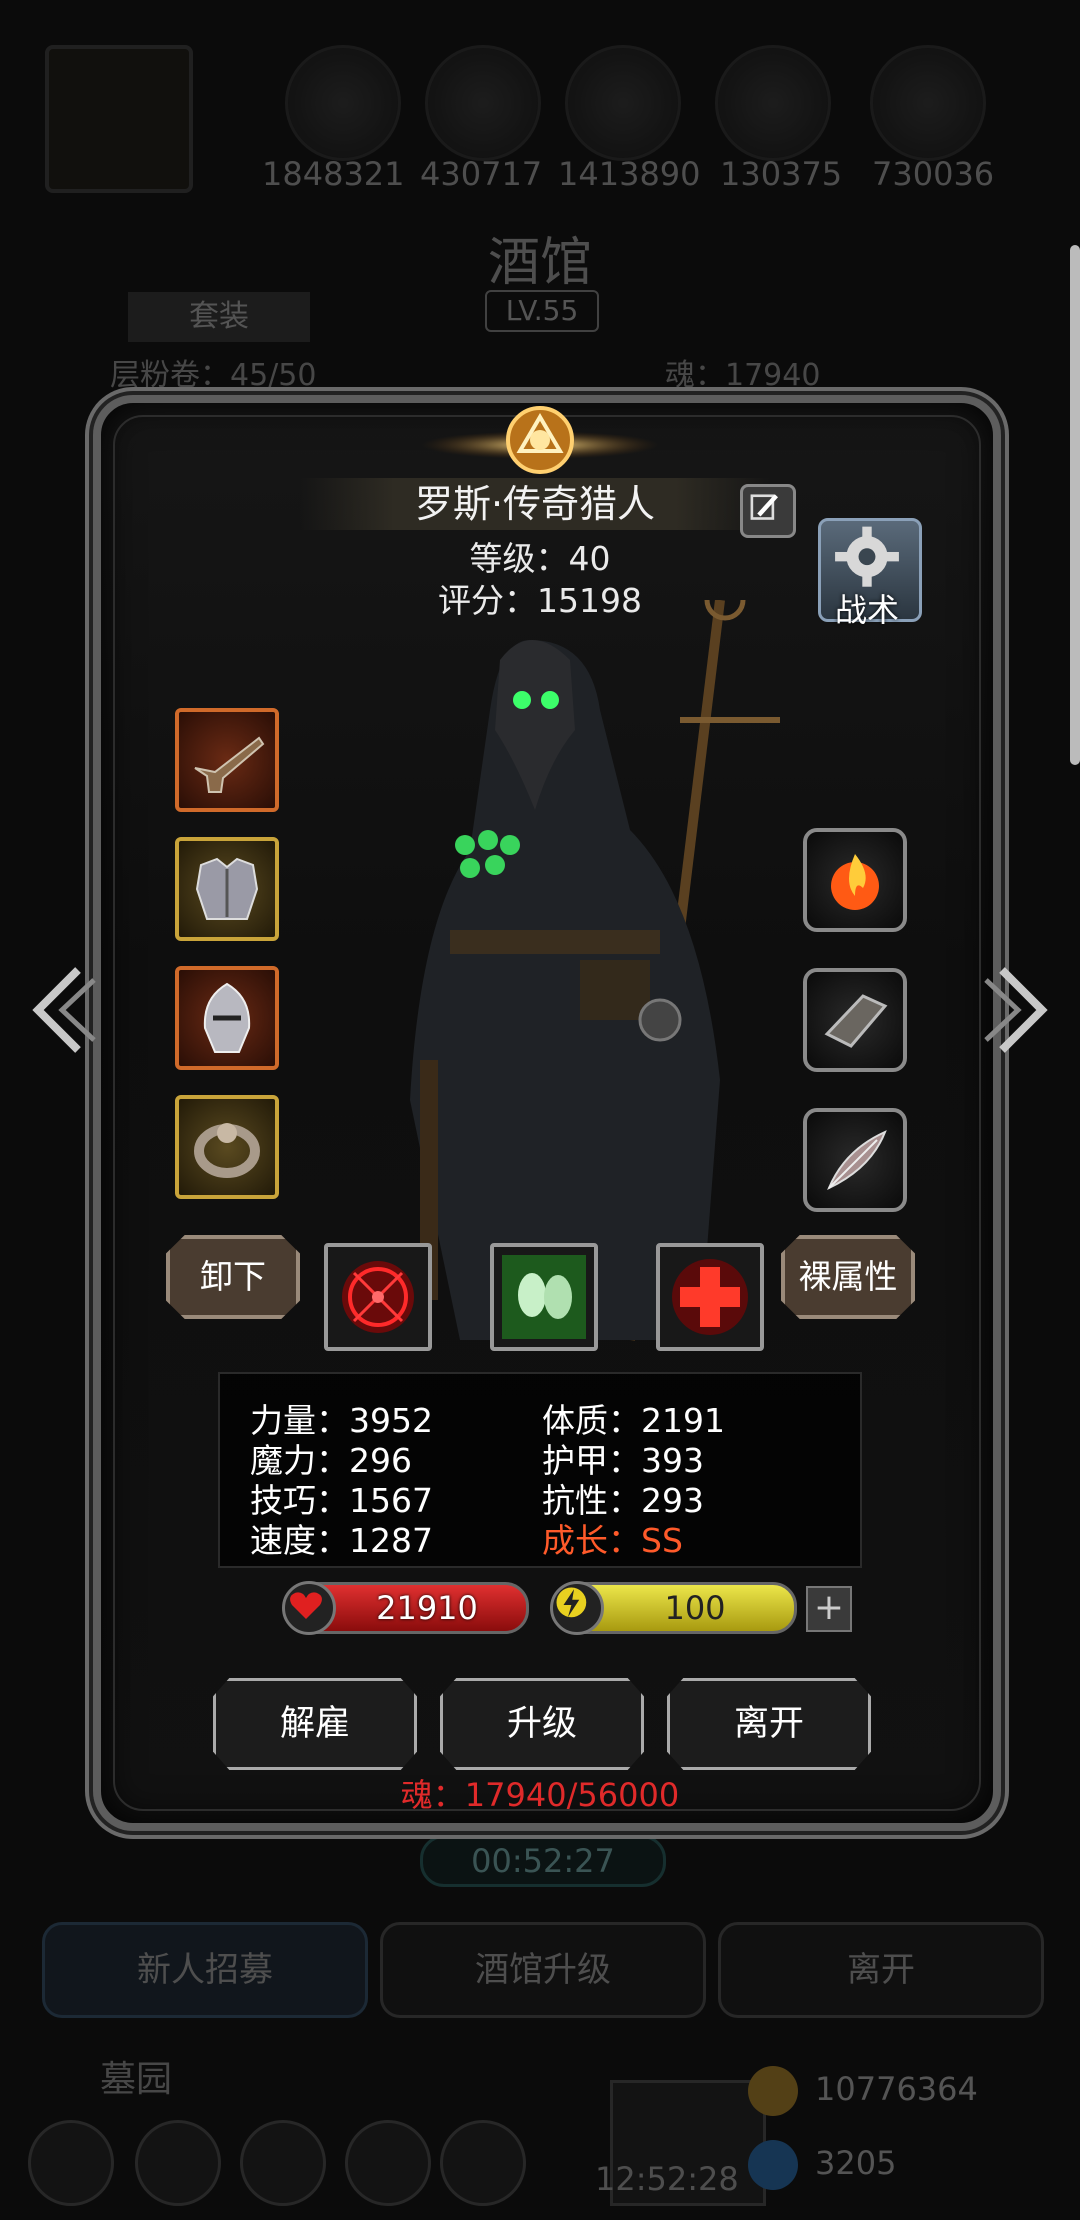  Describe the element at coordinates (427, 1608) in the screenshot. I see `hp-value: 21910` at that location.